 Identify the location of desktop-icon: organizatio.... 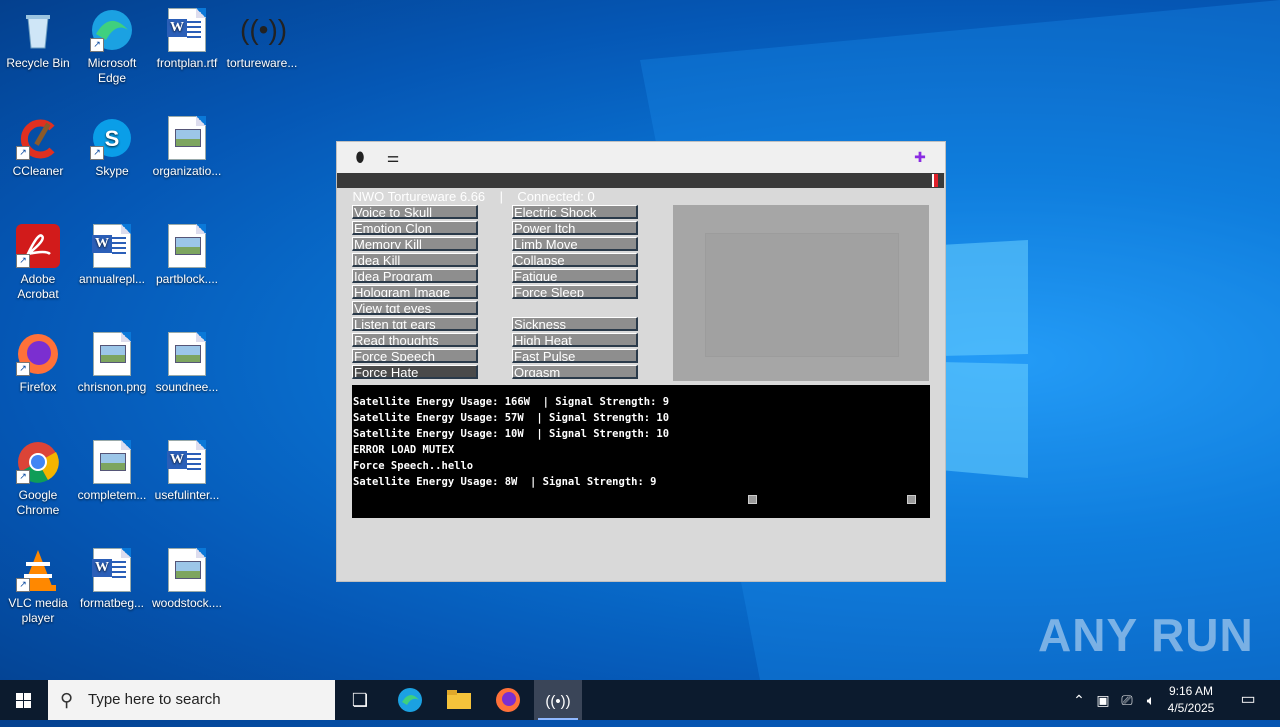
(187, 147).